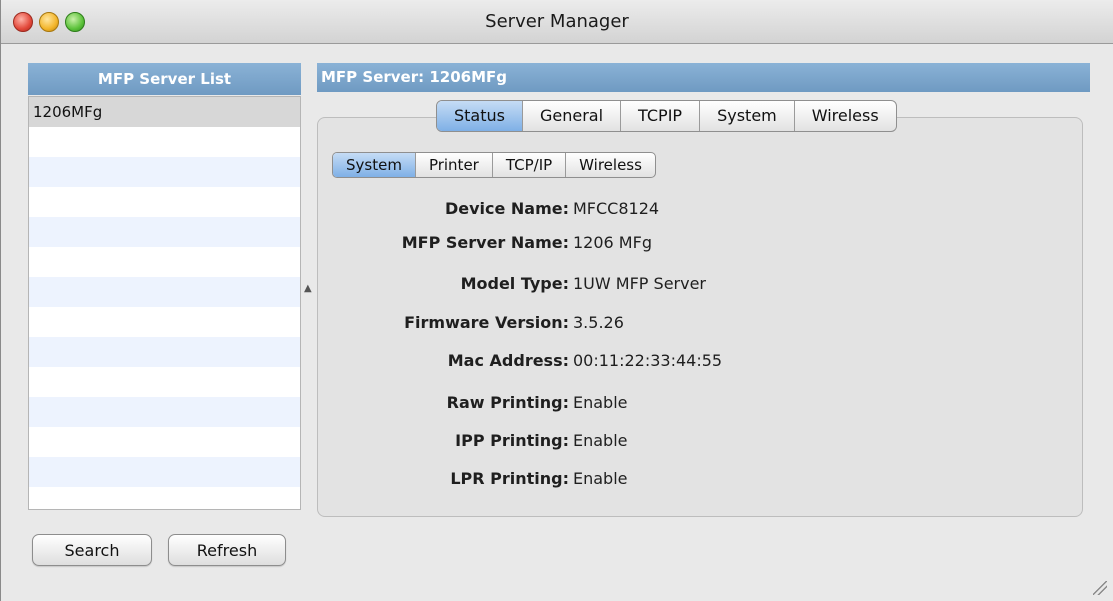 The image size is (1113, 601). I want to click on server-list-item: 1206MFg, so click(164, 112).